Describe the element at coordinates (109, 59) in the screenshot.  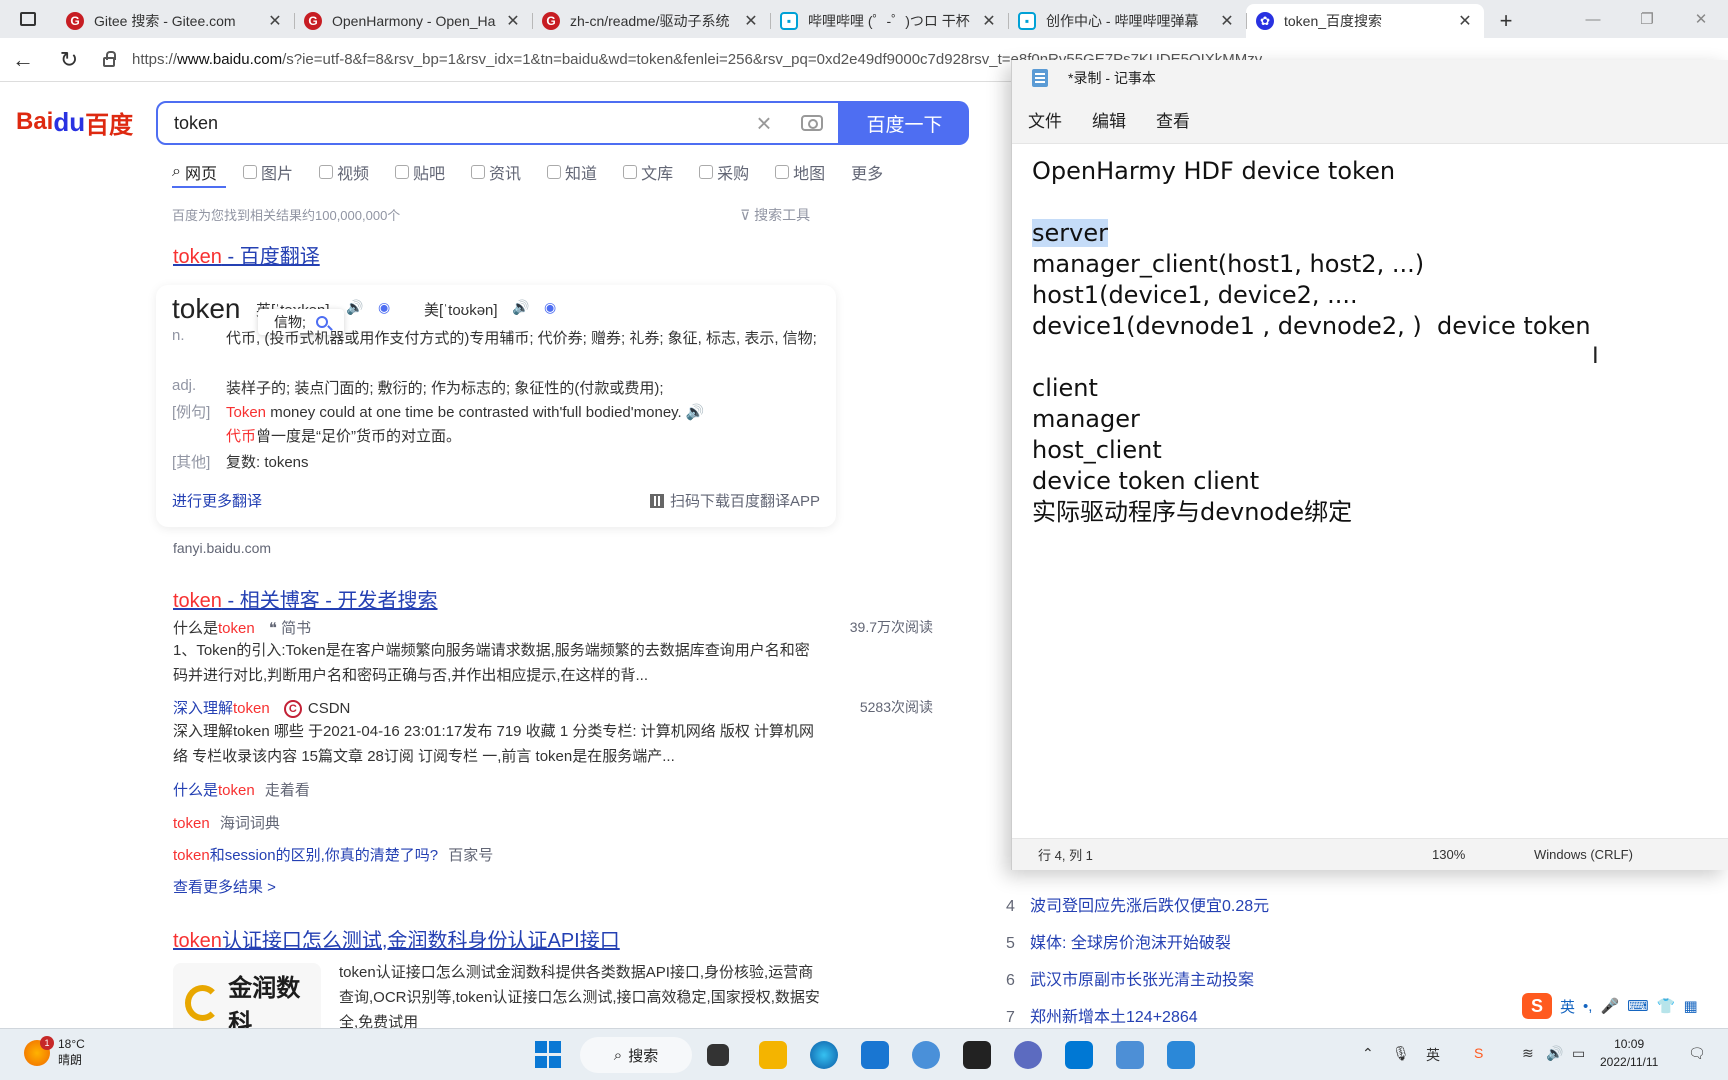
I see `lock-icon` at that location.